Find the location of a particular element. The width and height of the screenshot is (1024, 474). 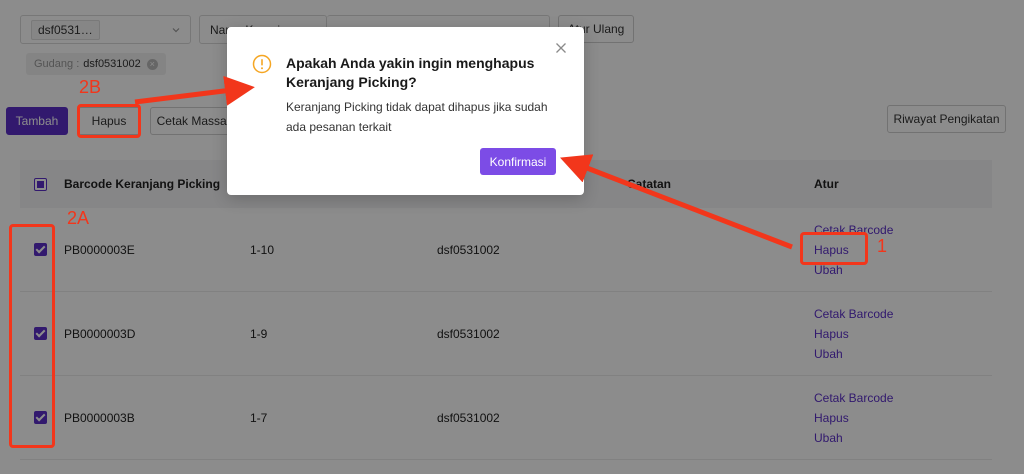

arrow-to-dialog is located at coordinates (194, 90).